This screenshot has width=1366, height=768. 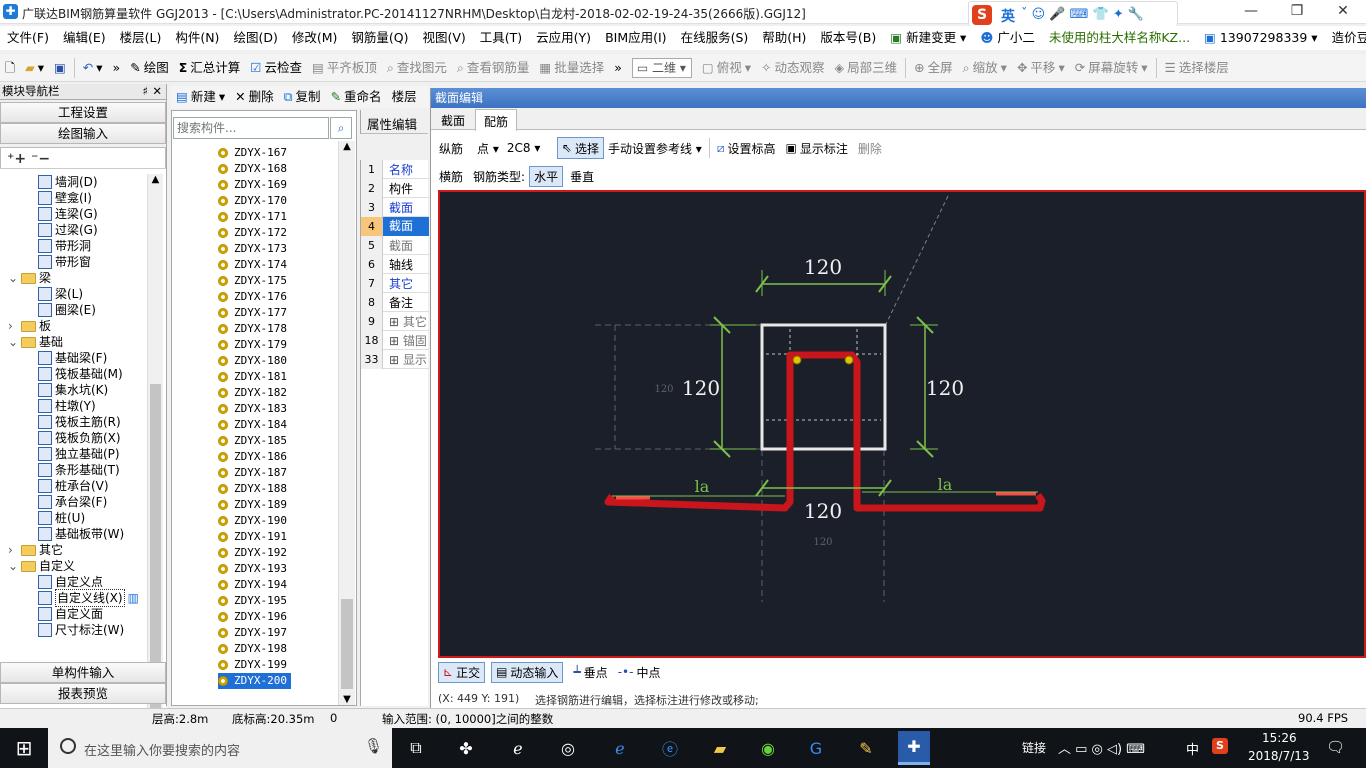 I want to click on component-list-item: ZDYX-171, so click(x=254, y=217).